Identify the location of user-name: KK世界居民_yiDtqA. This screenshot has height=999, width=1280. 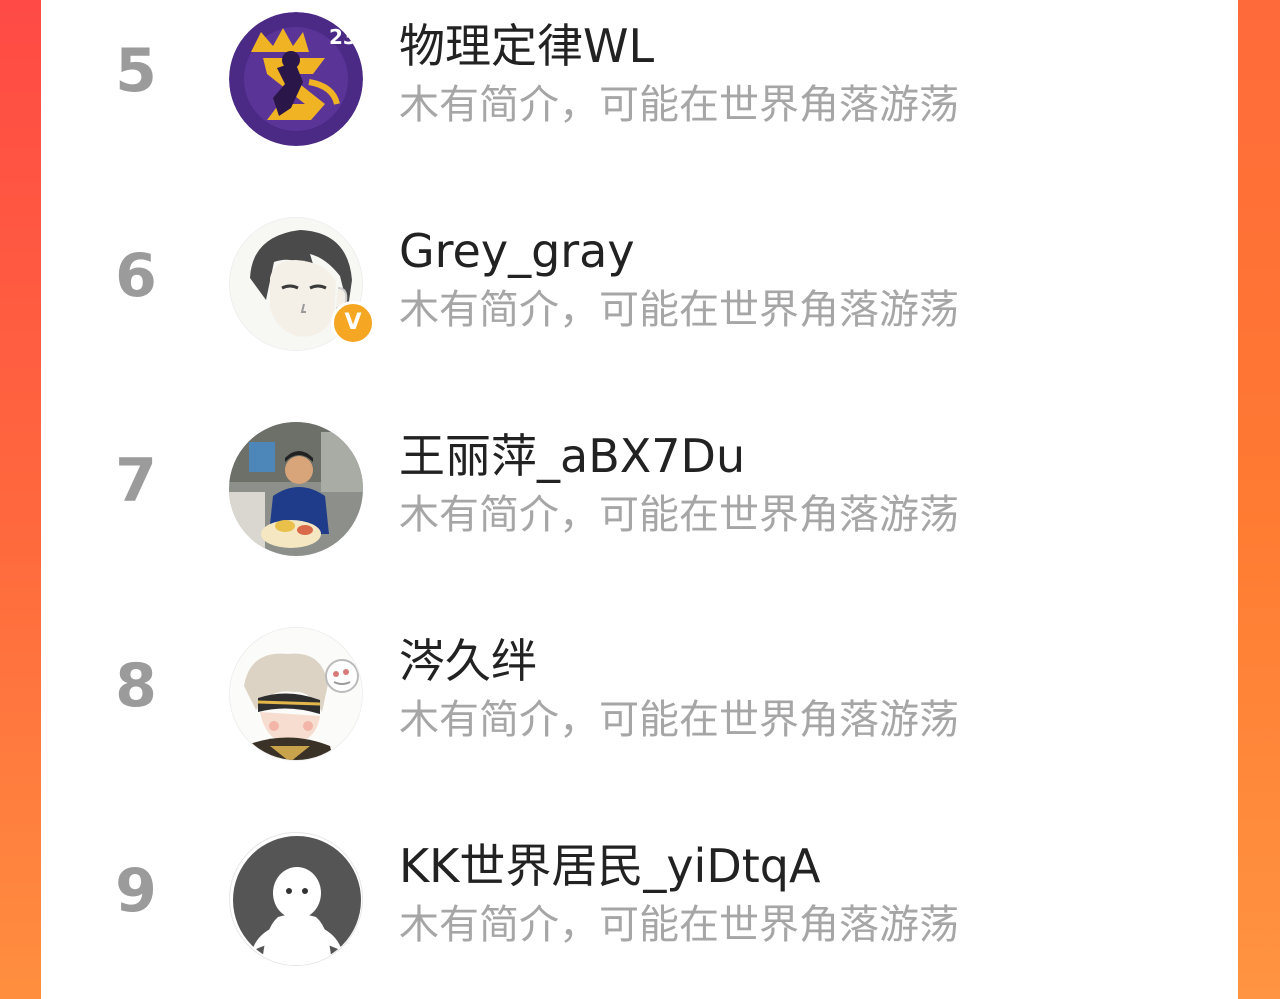
(609, 866).